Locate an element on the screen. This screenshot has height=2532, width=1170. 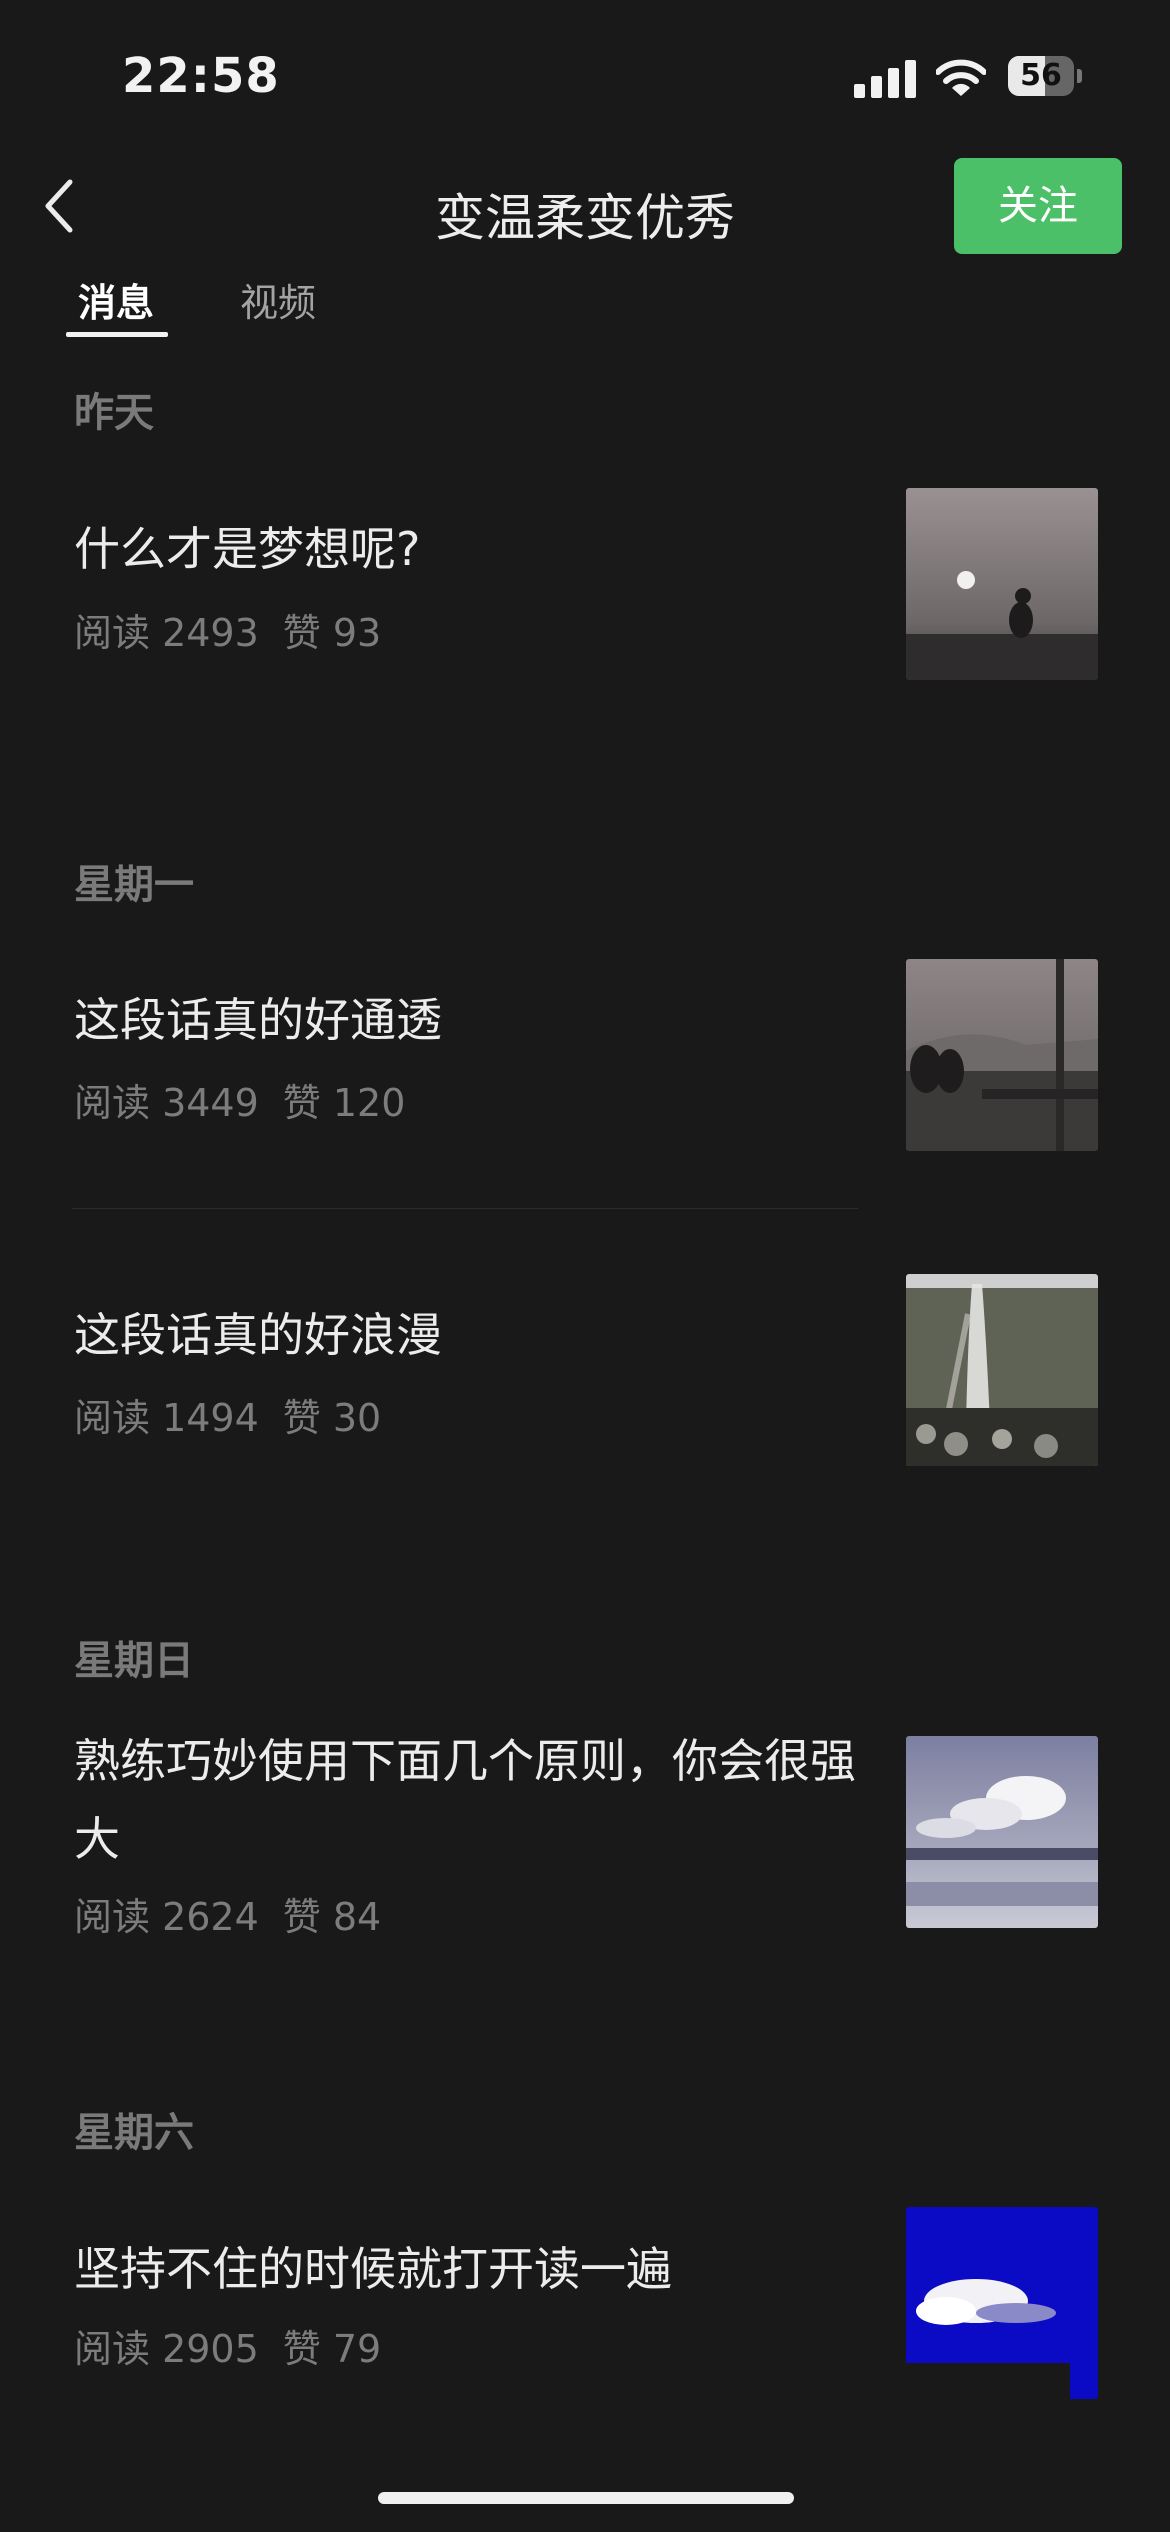
article-title: 什么才是梦想呢? is located at coordinates (247, 549).